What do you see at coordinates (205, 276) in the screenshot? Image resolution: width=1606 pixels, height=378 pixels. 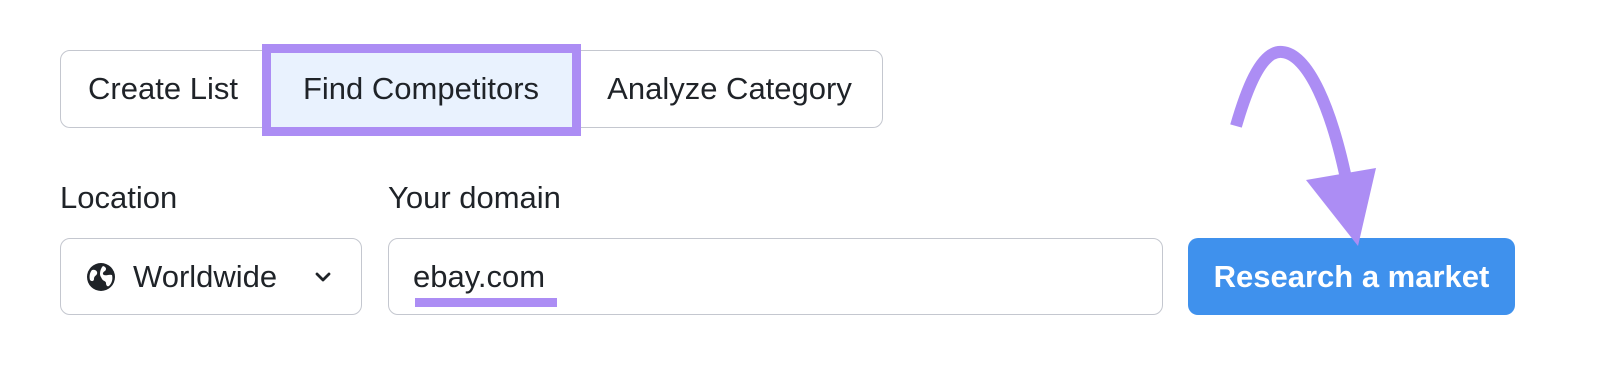 I see `location-value: Worldwide` at bounding box center [205, 276].